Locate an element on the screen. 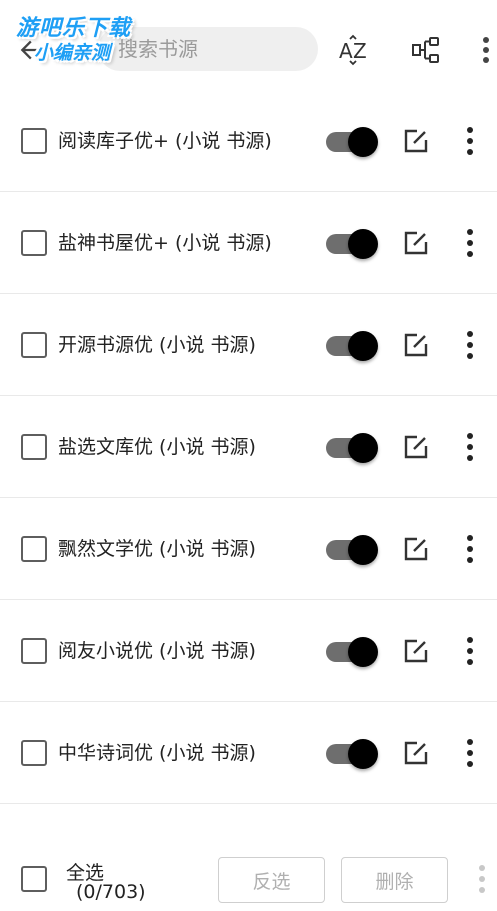  select-all-checkbox is located at coordinates (34, 879).